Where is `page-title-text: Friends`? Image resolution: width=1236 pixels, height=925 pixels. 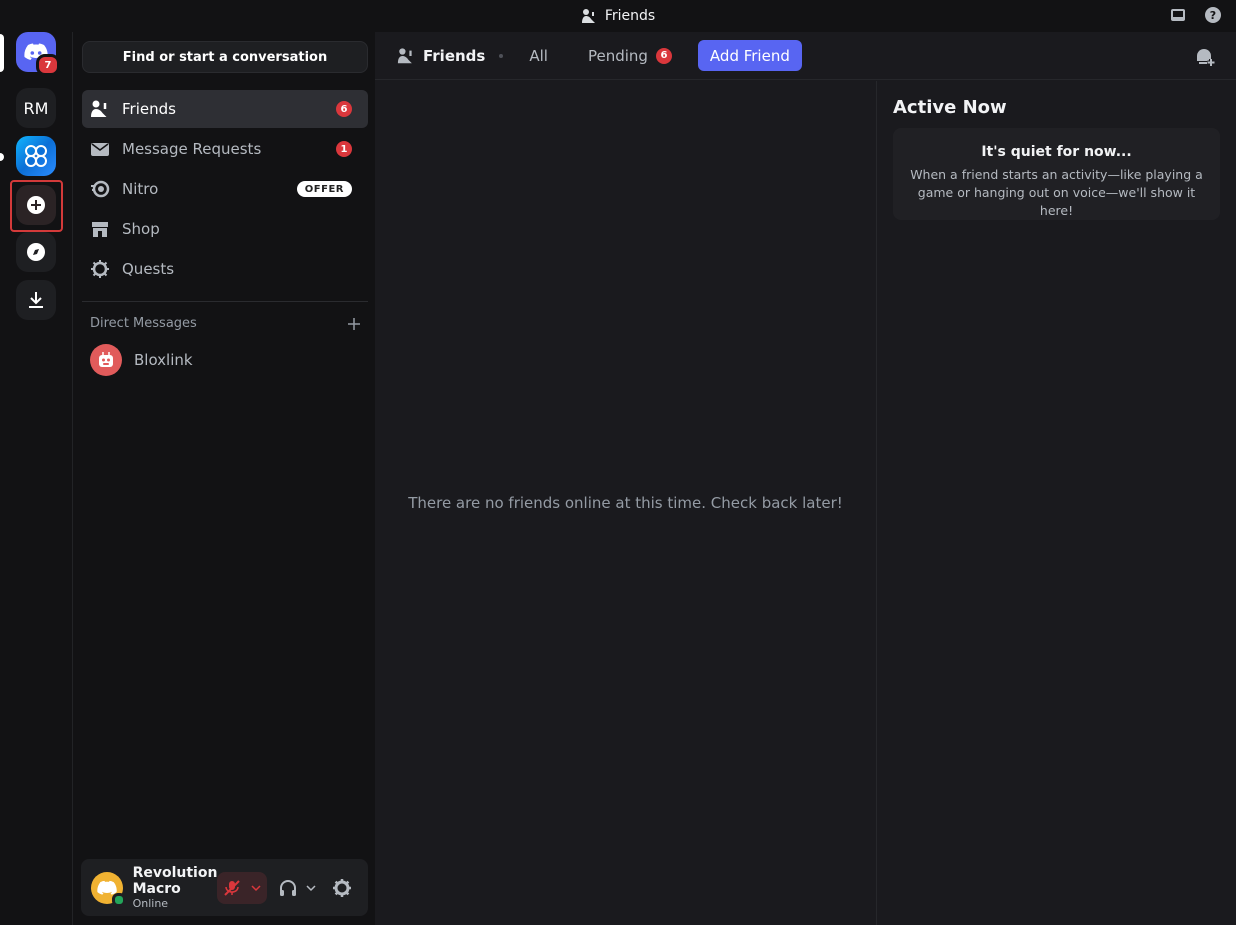
page-title-text: Friends is located at coordinates (454, 55).